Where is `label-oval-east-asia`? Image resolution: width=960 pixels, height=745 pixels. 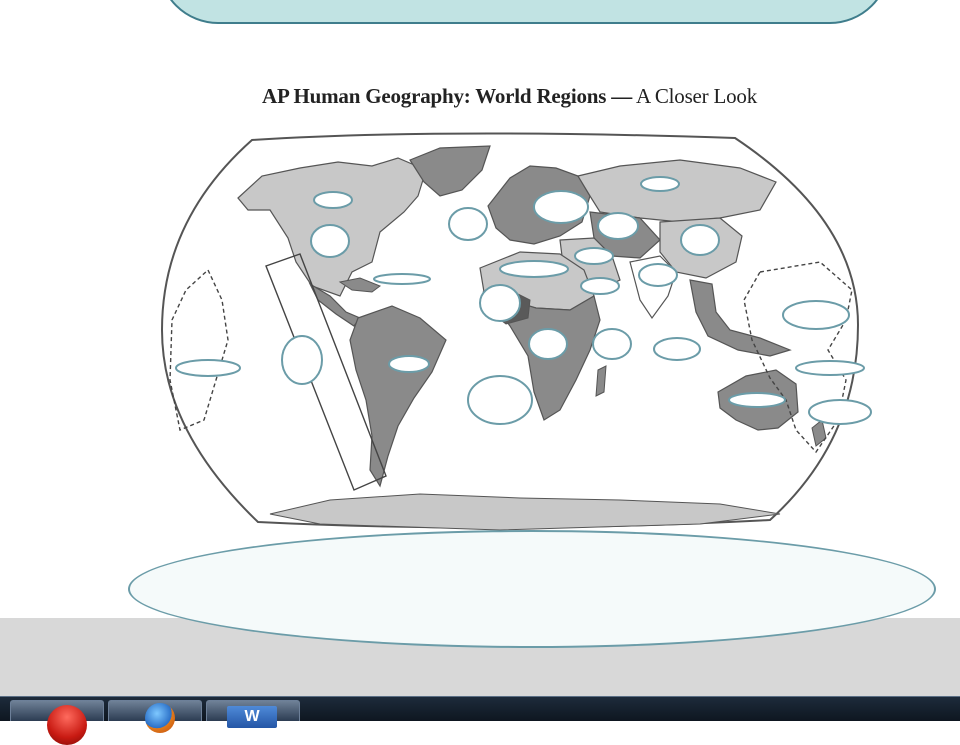
label-oval-east-asia is located at coordinates (700, 240).